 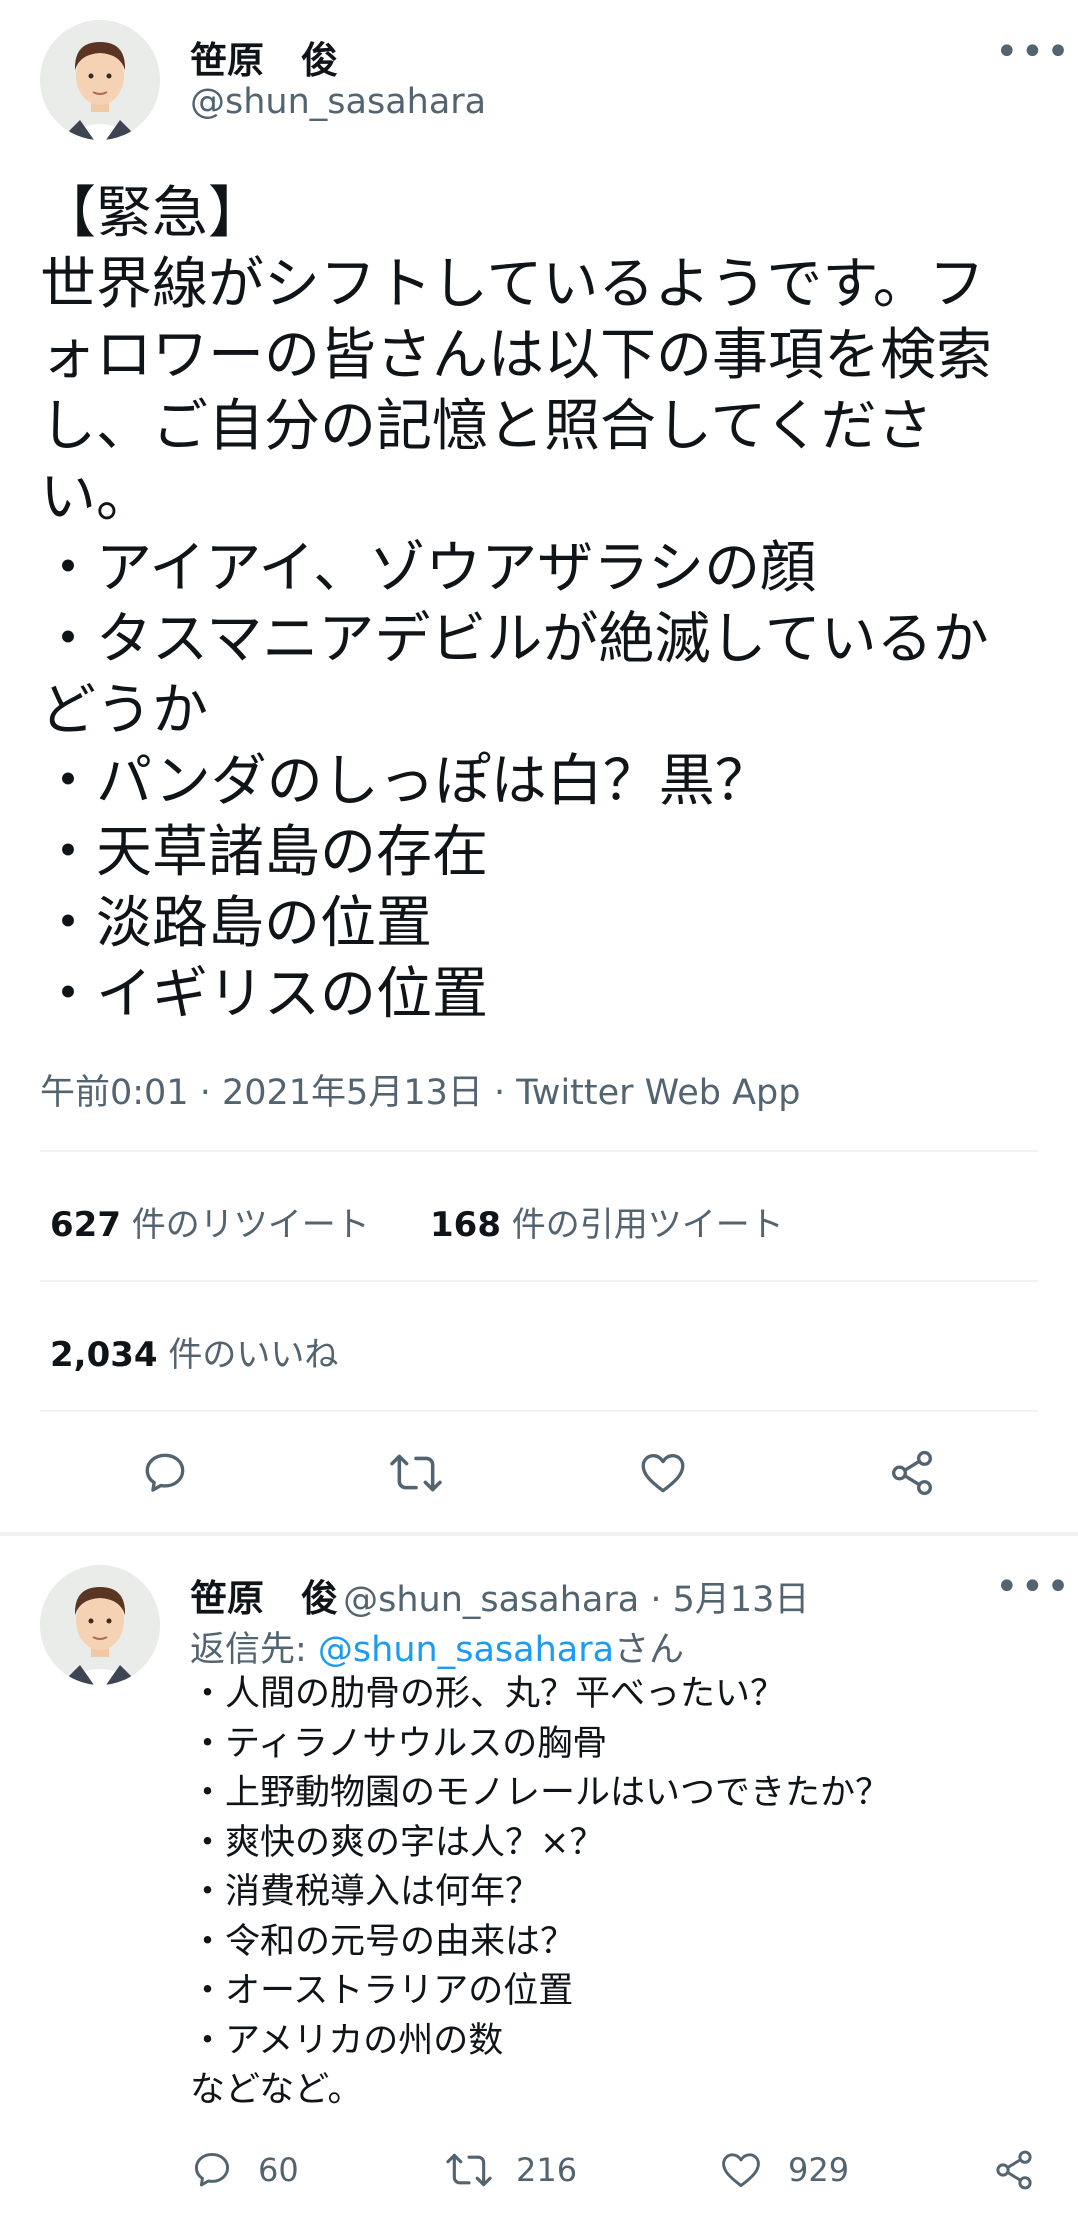 What do you see at coordinates (819, 2170) in the screenshot?
I see `like-count: 929` at bounding box center [819, 2170].